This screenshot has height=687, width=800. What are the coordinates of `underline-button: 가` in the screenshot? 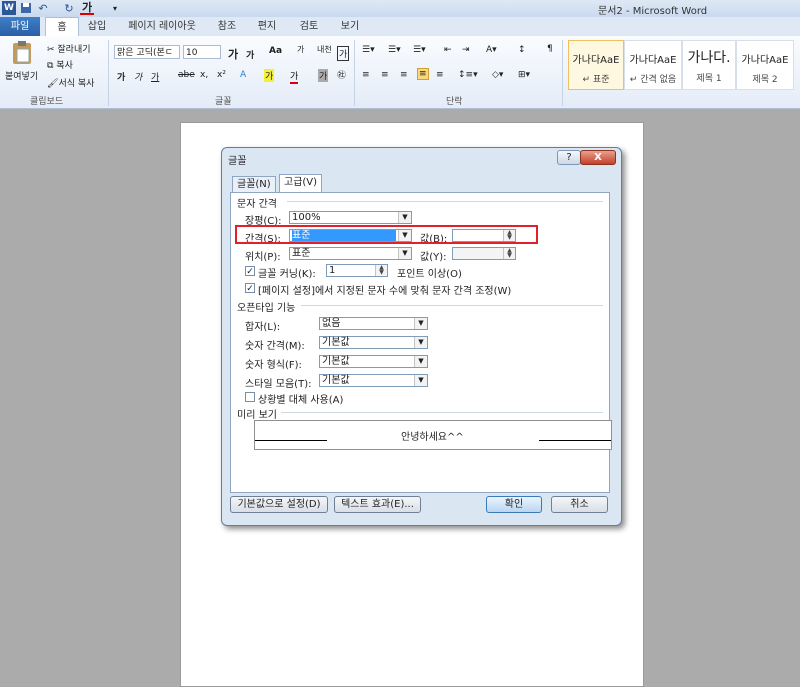 It's located at (155, 76).